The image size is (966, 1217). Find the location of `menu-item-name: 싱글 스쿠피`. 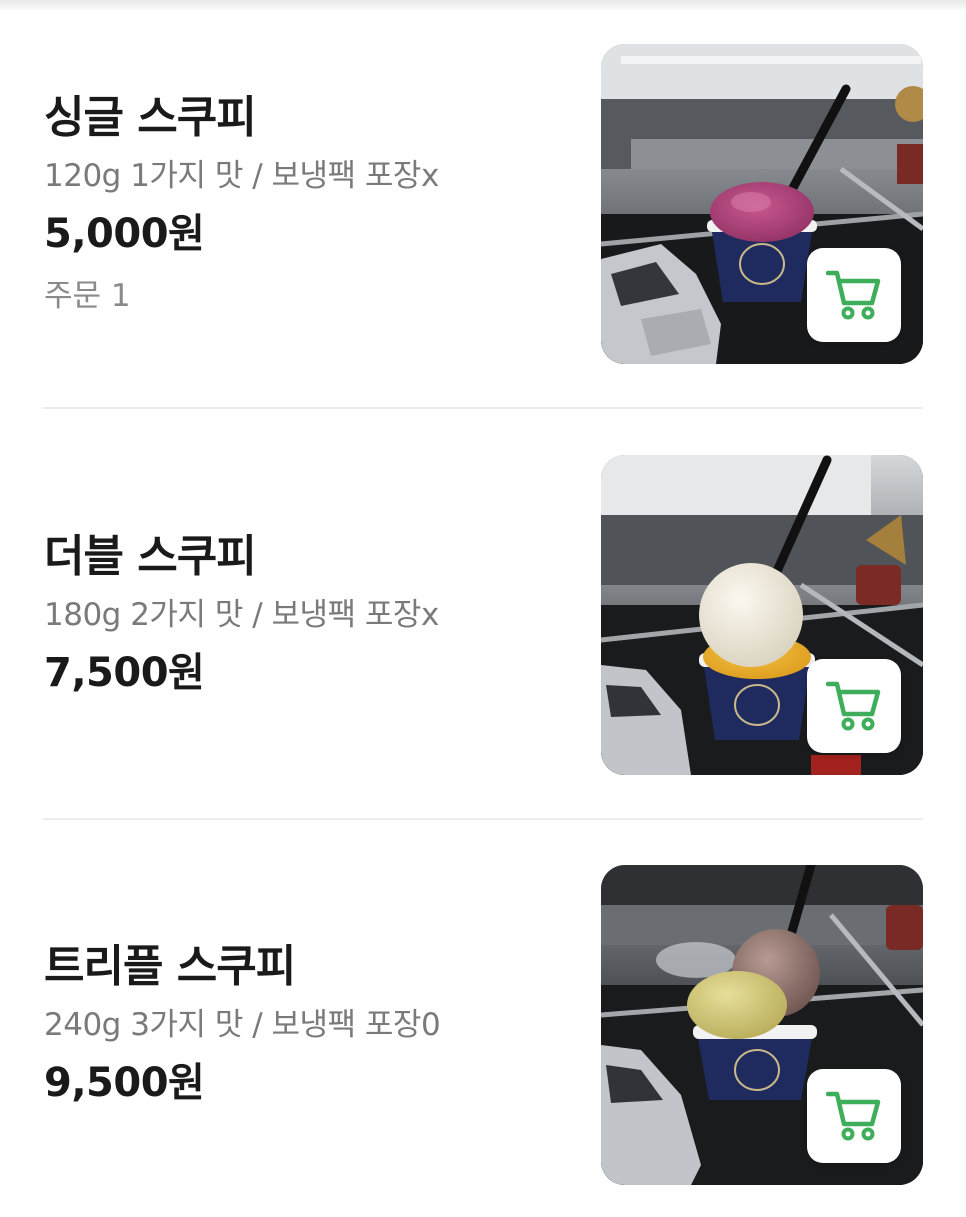

menu-item-name: 싱글 스쿠피 is located at coordinates (150, 117).